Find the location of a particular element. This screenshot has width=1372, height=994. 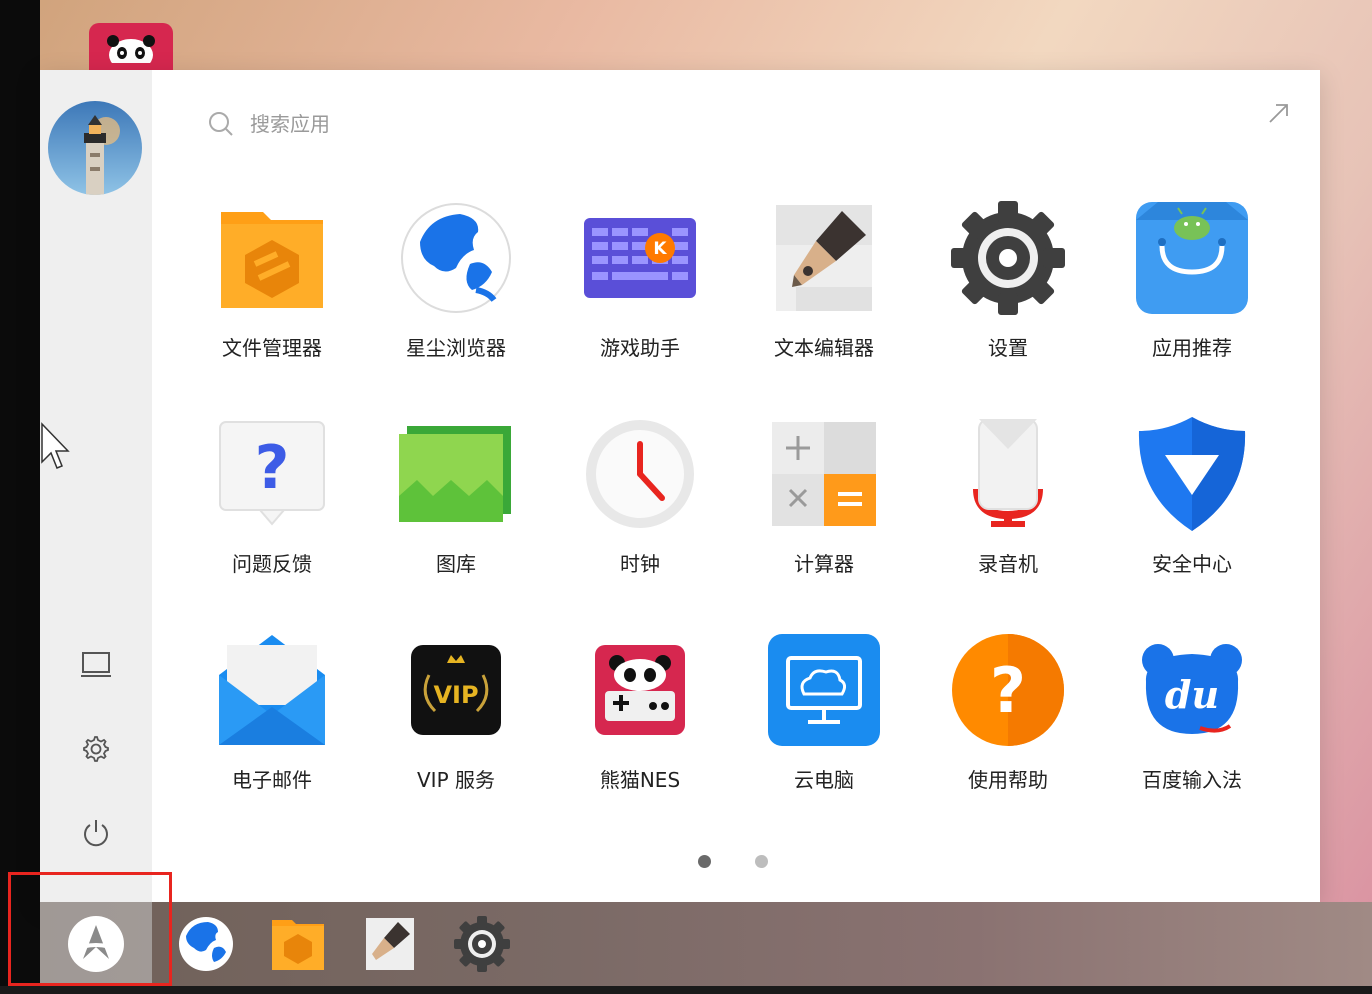

arrow-up-right-icon is located at coordinates (1278, 113).